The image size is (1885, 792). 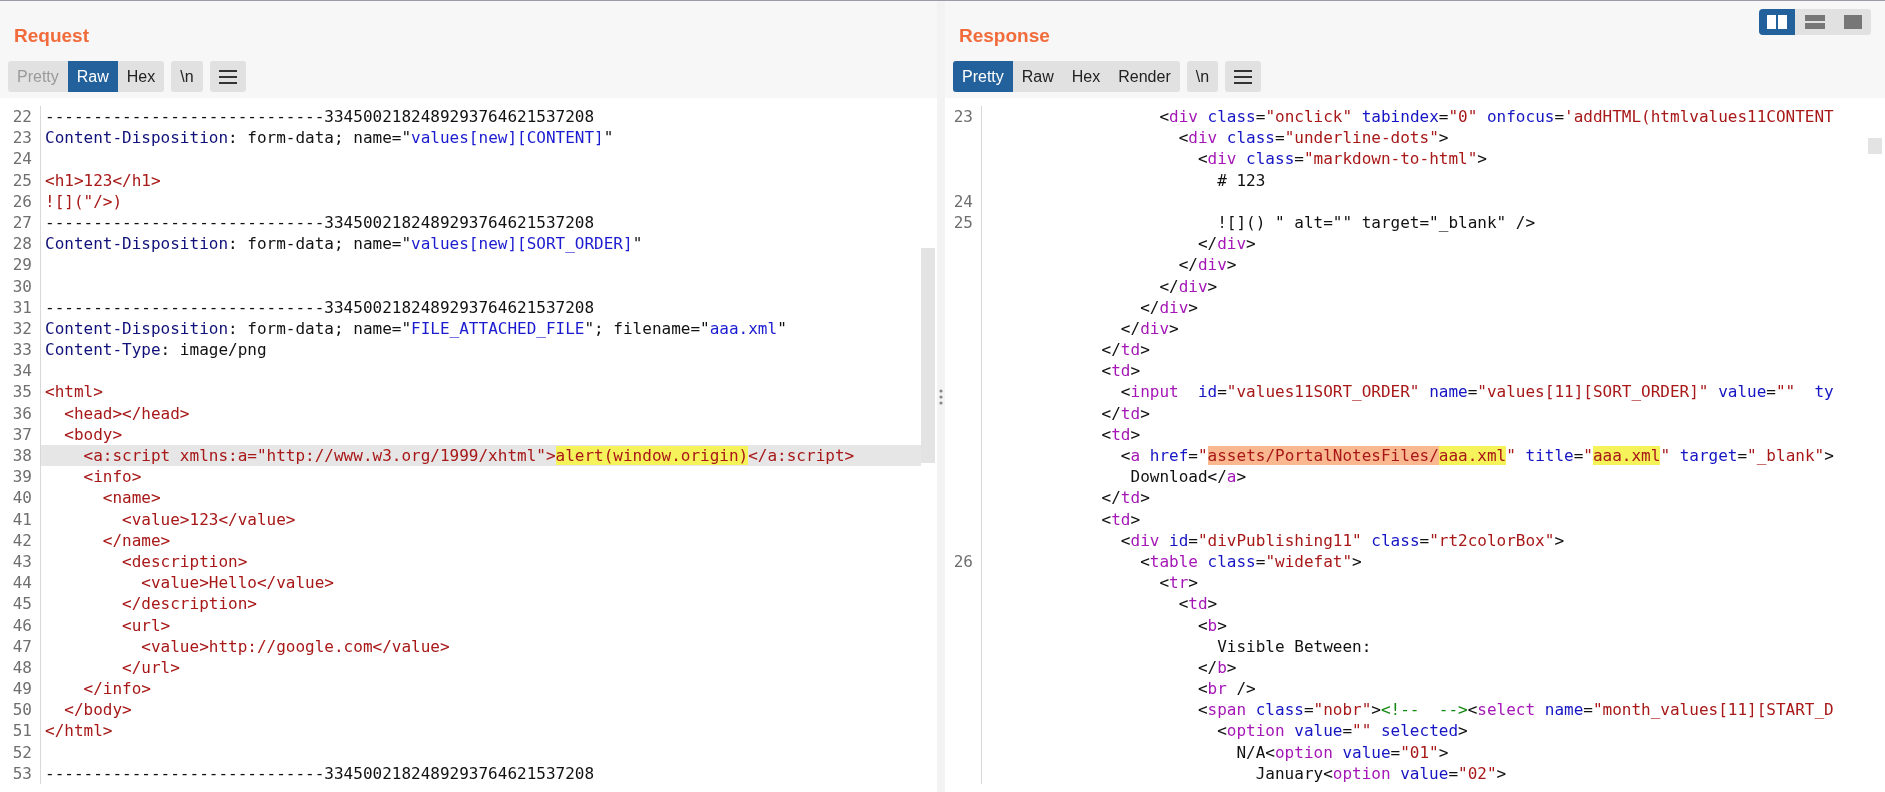 What do you see at coordinates (22, 646) in the screenshot?
I see `line-number: 47` at bounding box center [22, 646].